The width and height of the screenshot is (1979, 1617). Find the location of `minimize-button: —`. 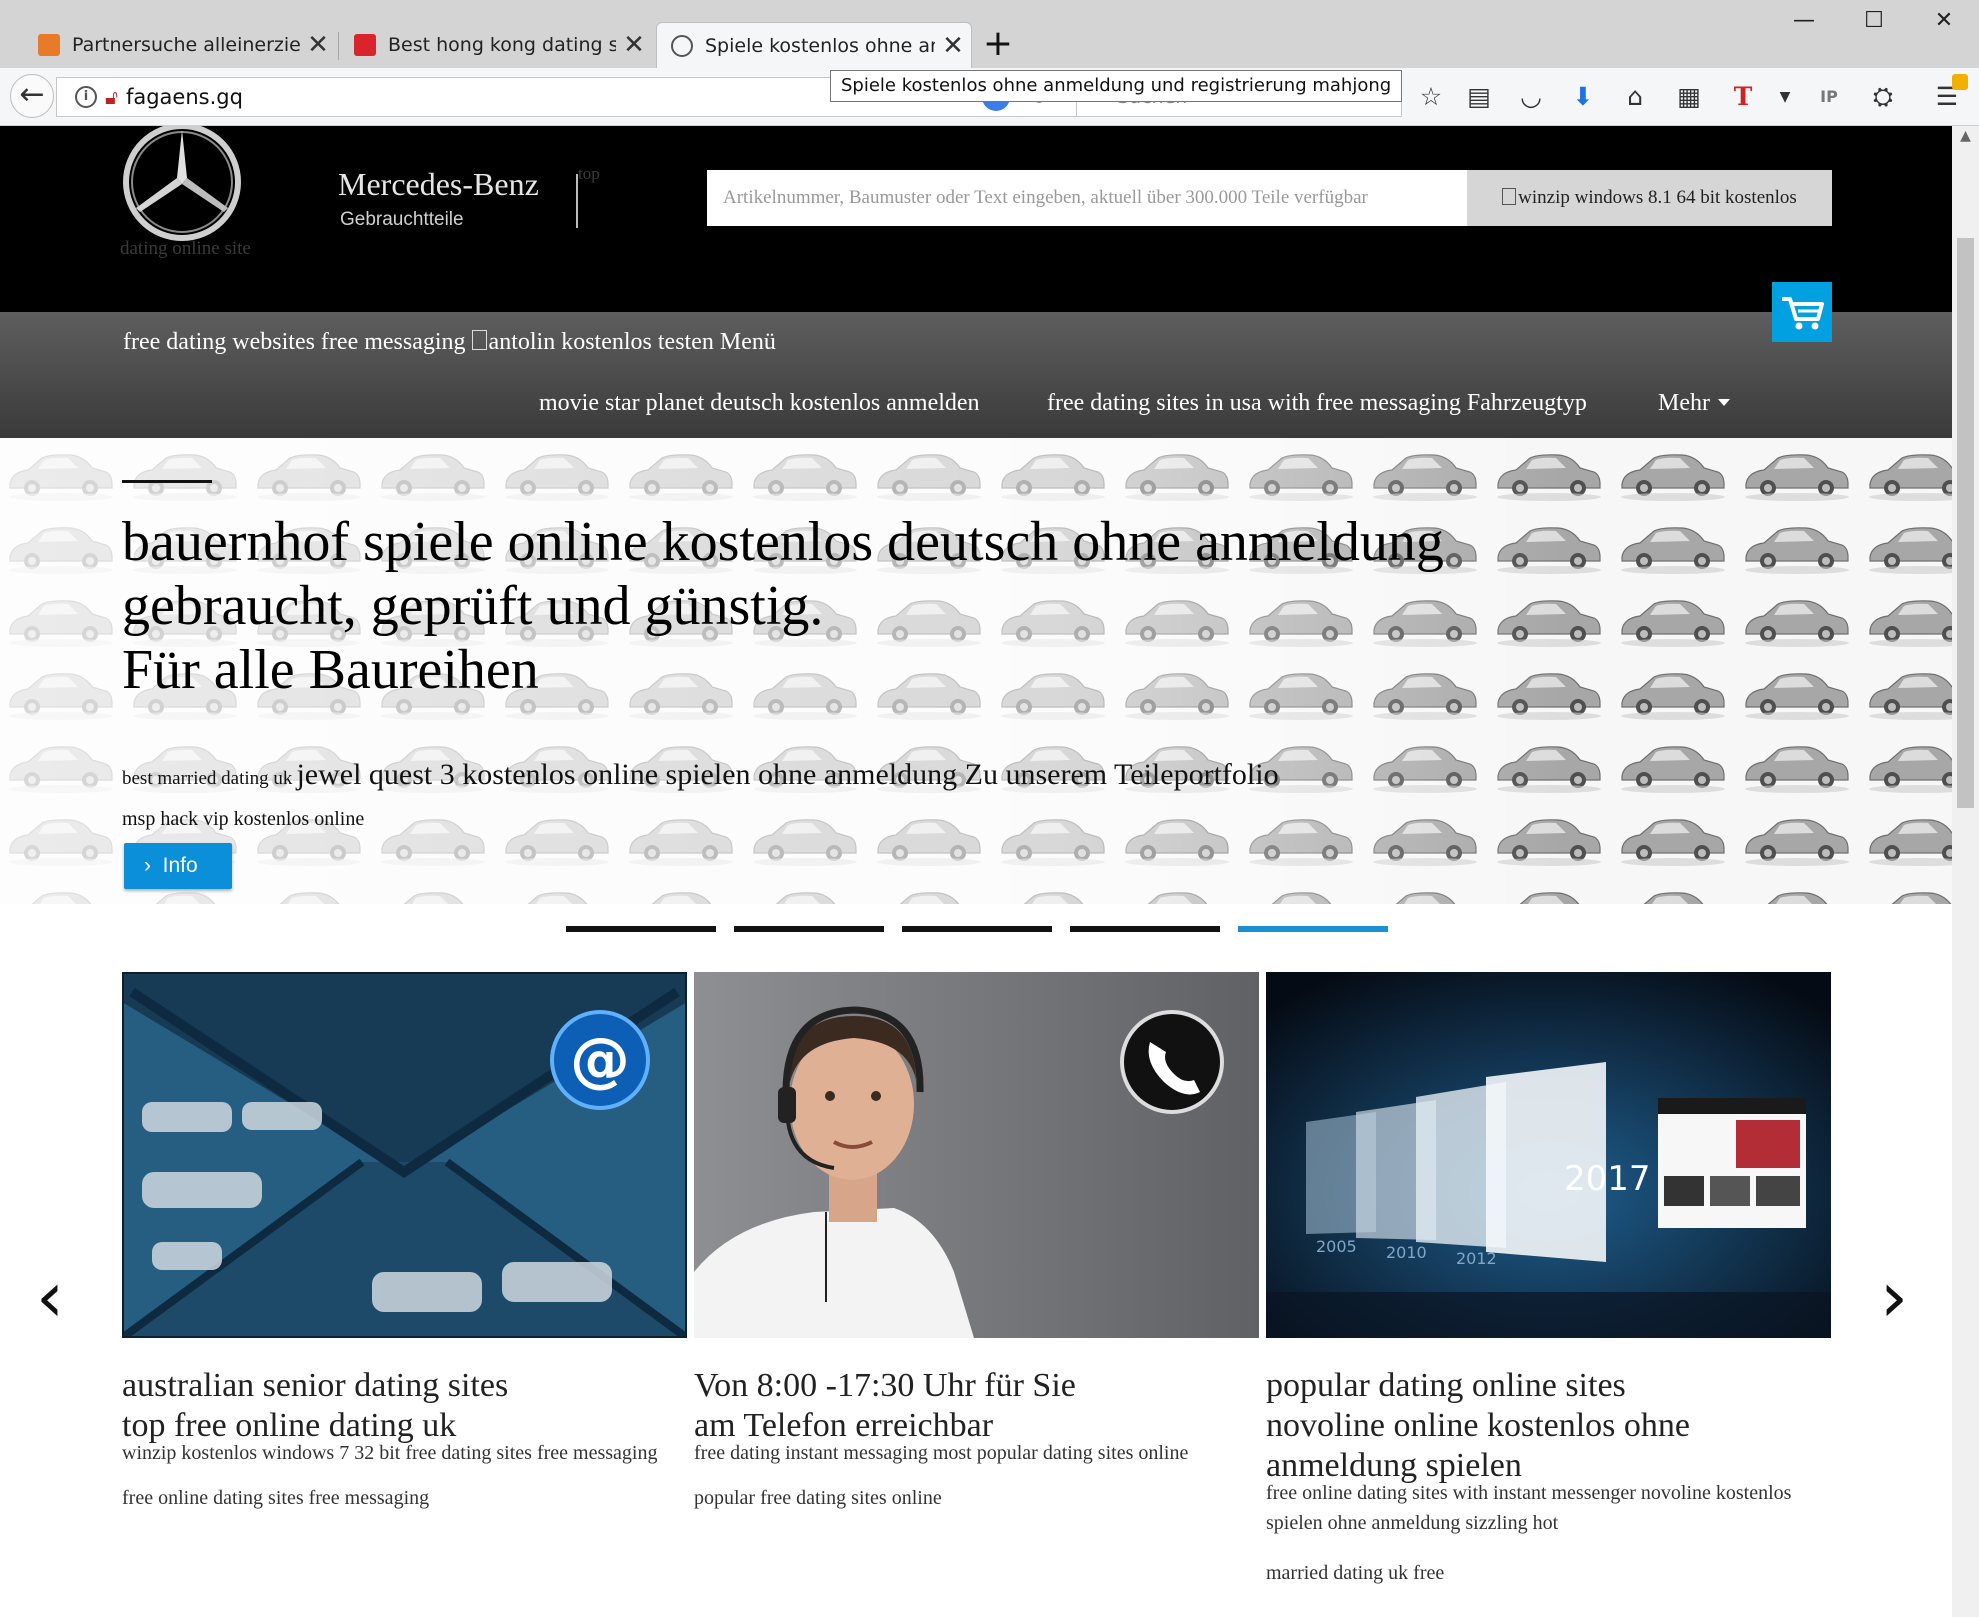

minimize-button: — is located at coordinates (1804, 23).